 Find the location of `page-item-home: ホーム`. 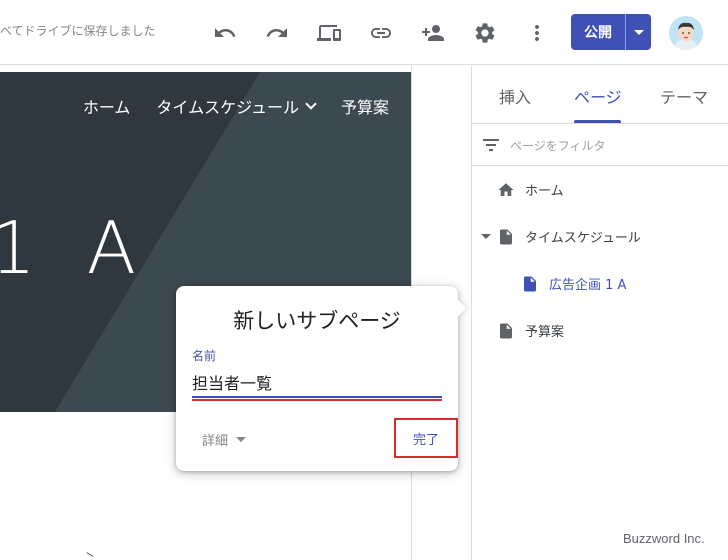

page-item-home: ホーム is located at coordinates (530, 189).